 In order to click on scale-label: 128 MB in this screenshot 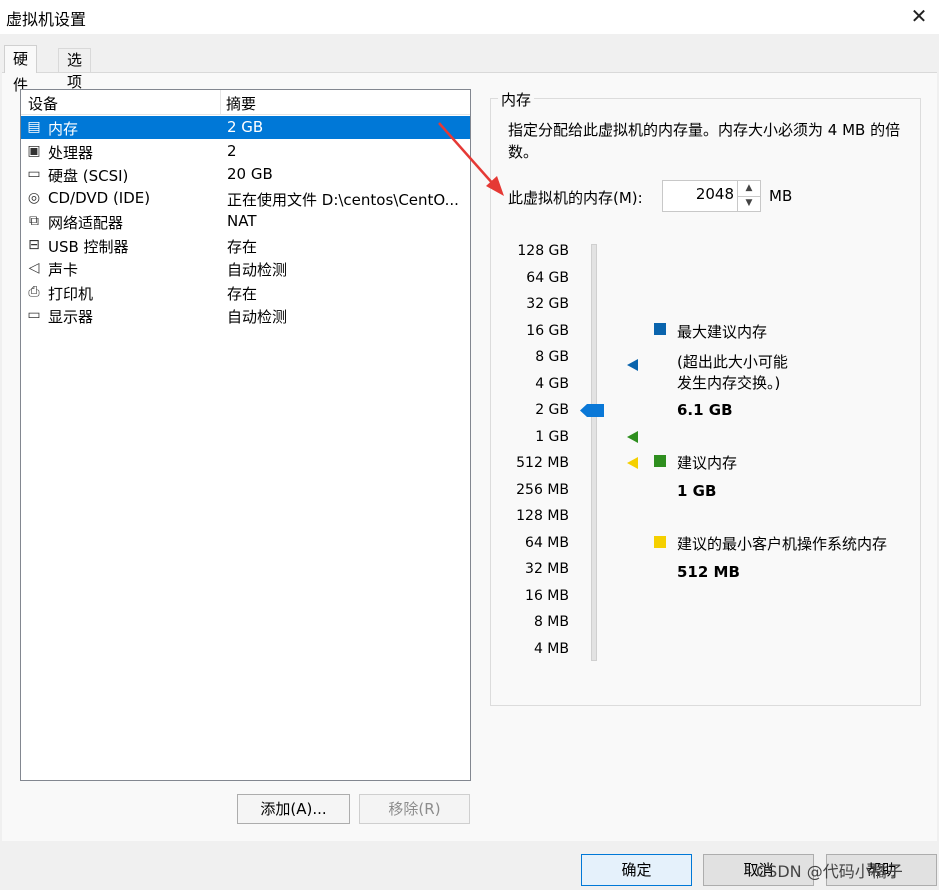, I will do `click(542, 516)`.